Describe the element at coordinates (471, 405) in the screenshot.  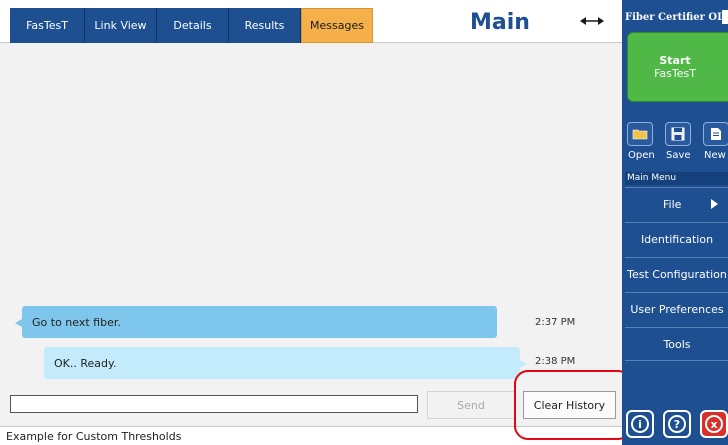
I see `send-button: Send` at that location.